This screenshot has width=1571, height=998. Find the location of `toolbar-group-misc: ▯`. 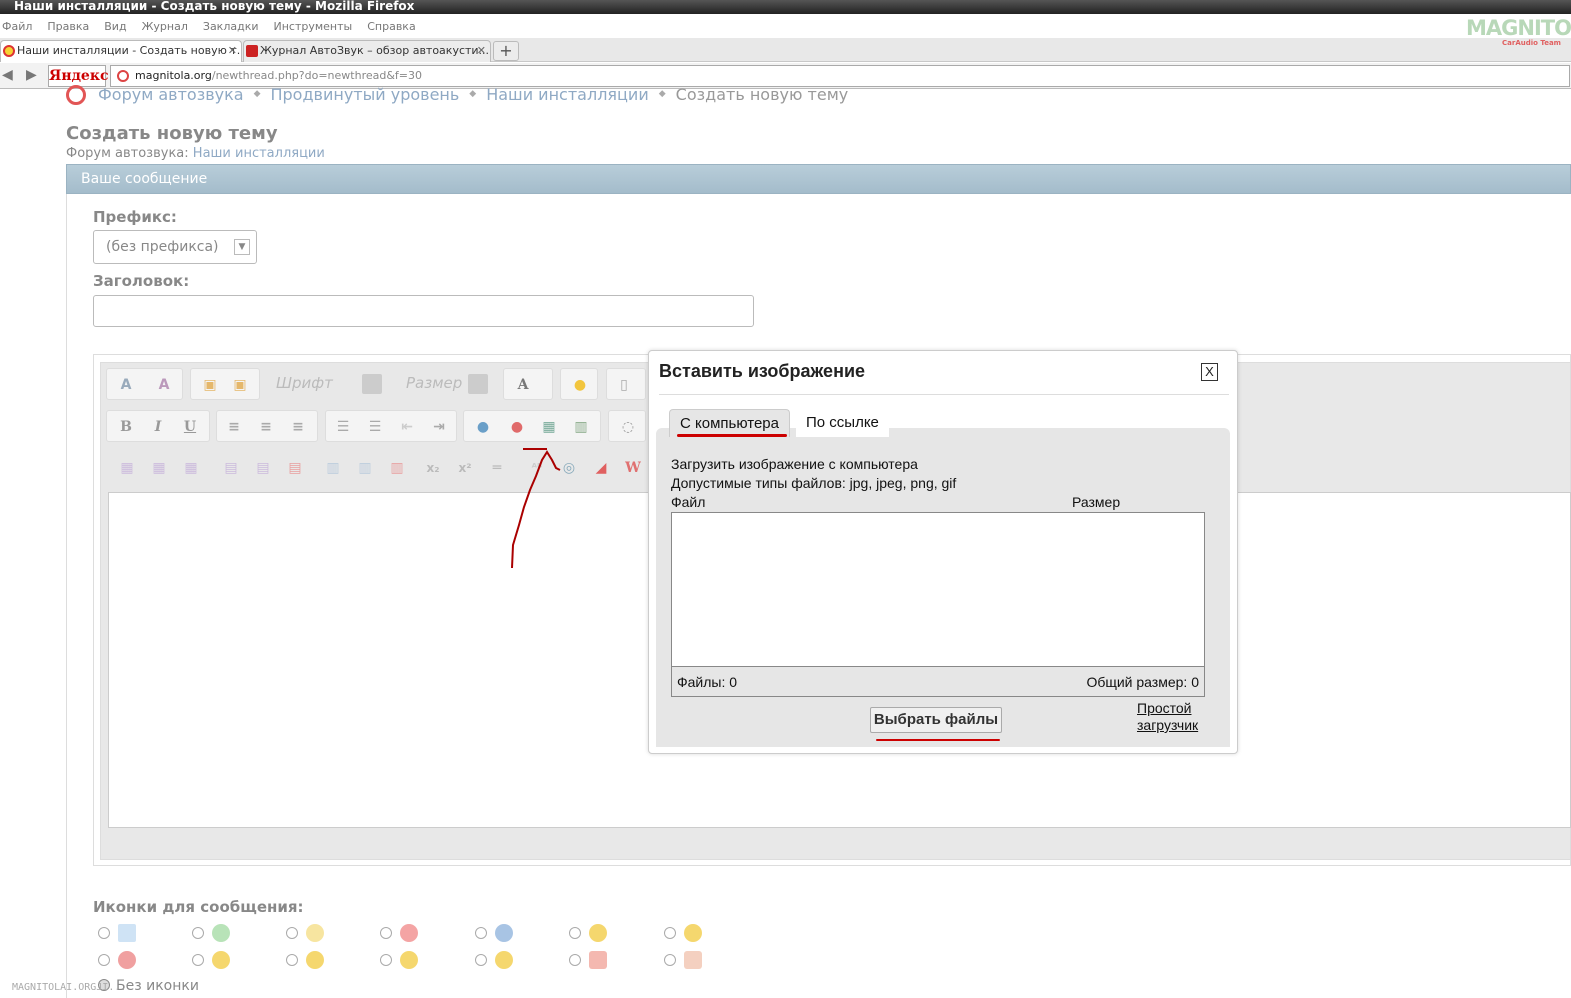

toolbar-group-misc: ▯ is located at coordinates (626, 384).